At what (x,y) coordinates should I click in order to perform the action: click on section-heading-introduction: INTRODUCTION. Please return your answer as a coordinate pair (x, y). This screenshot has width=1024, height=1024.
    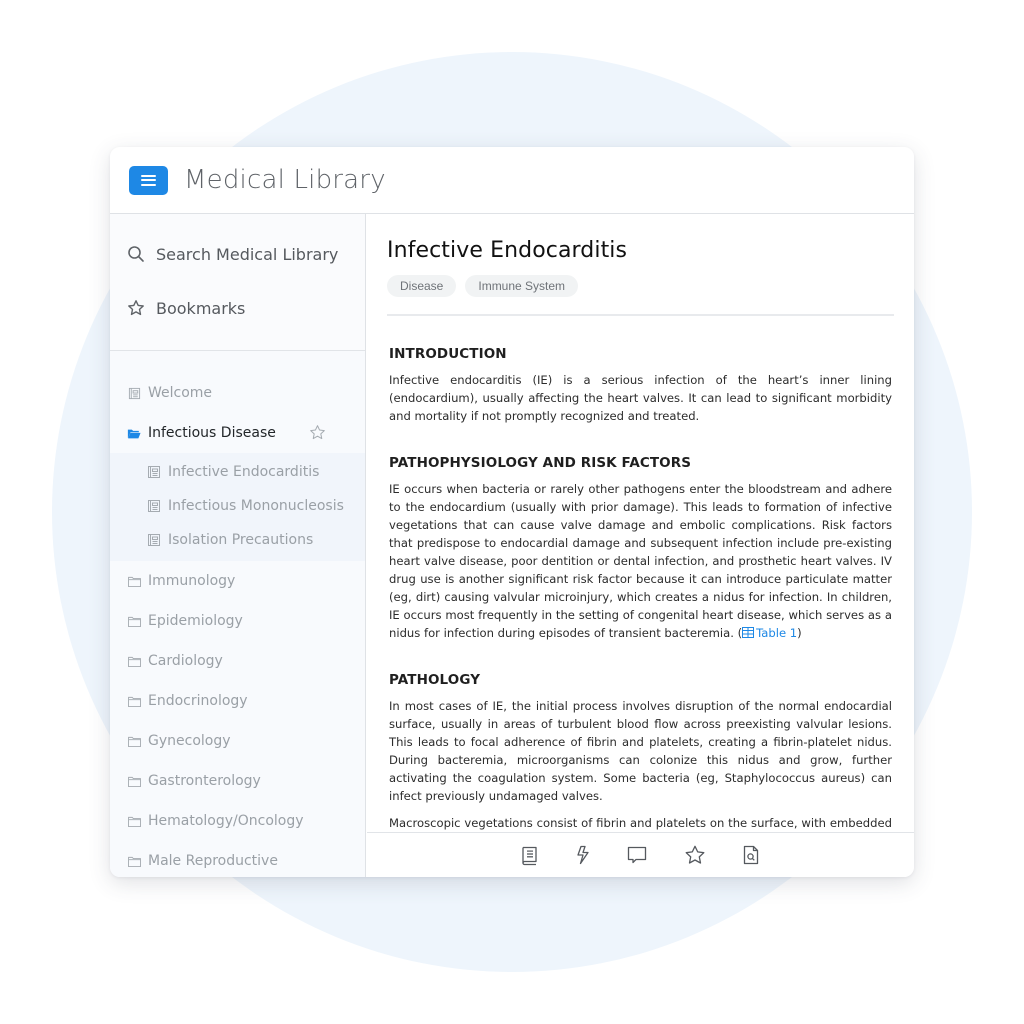
    Looking at the image, I should click on (448, 354).